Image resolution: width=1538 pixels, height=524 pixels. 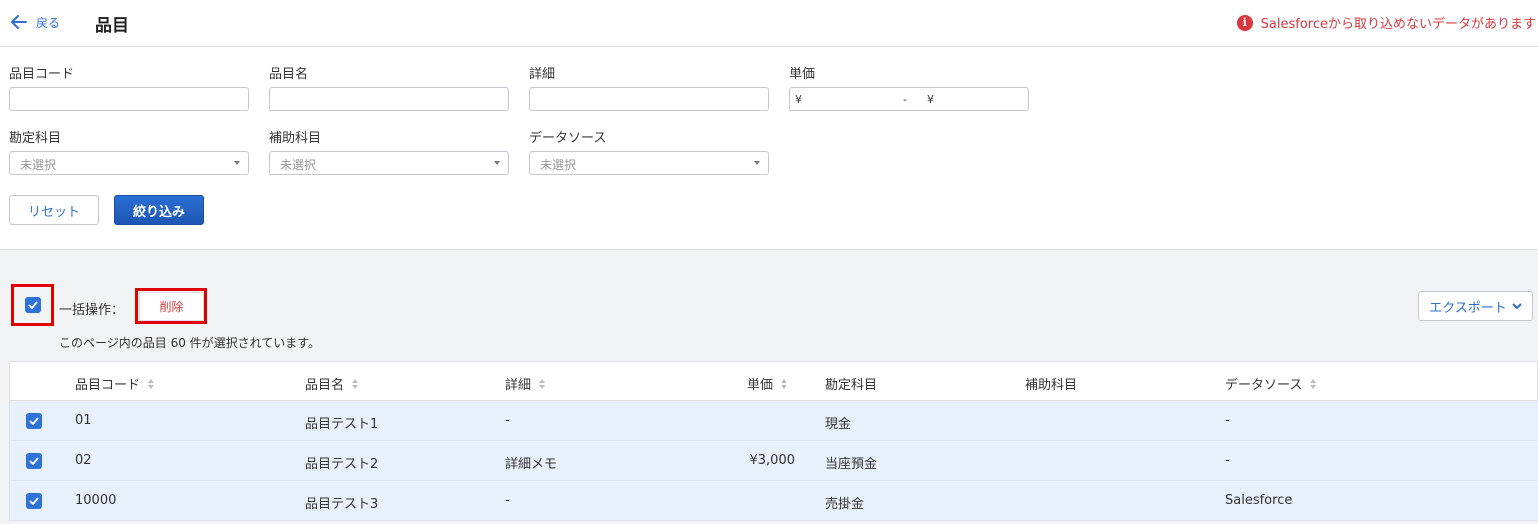 I want to click on column-header-source: データソース, so click(x=1271, y=383).